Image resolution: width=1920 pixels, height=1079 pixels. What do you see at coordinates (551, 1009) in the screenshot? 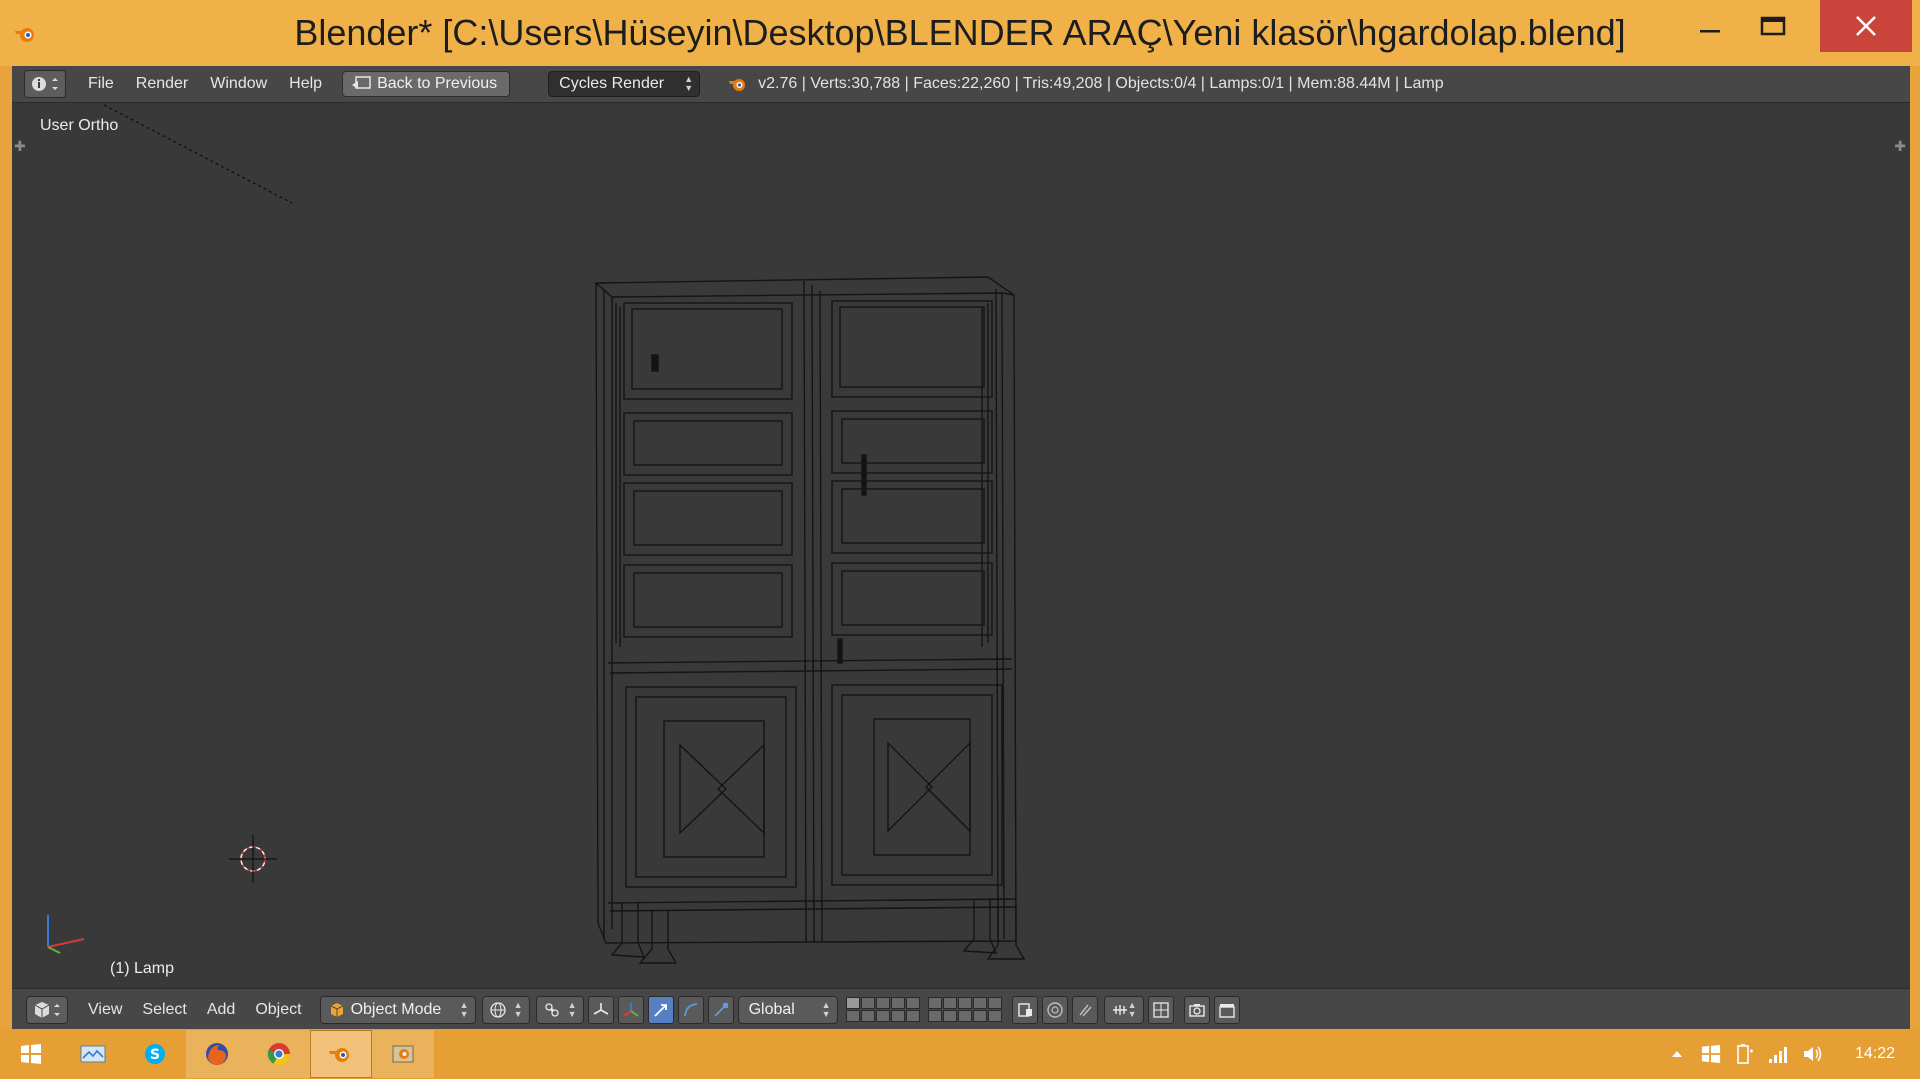
I see `pivot-point-icon` at bounding box center [551, 1009].